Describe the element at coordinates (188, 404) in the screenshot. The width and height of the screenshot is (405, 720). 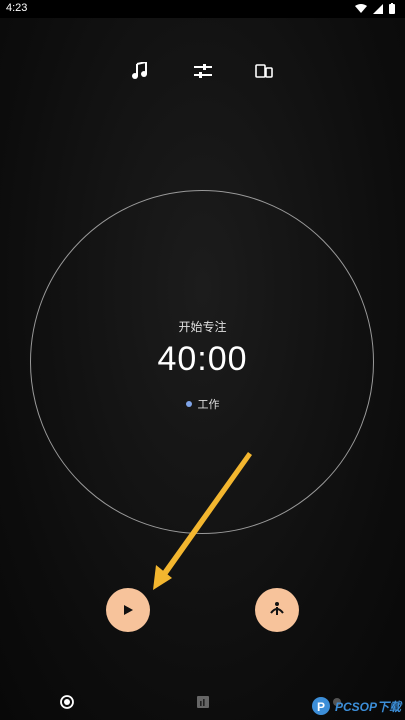
I see `tag-color-dot` at that location.